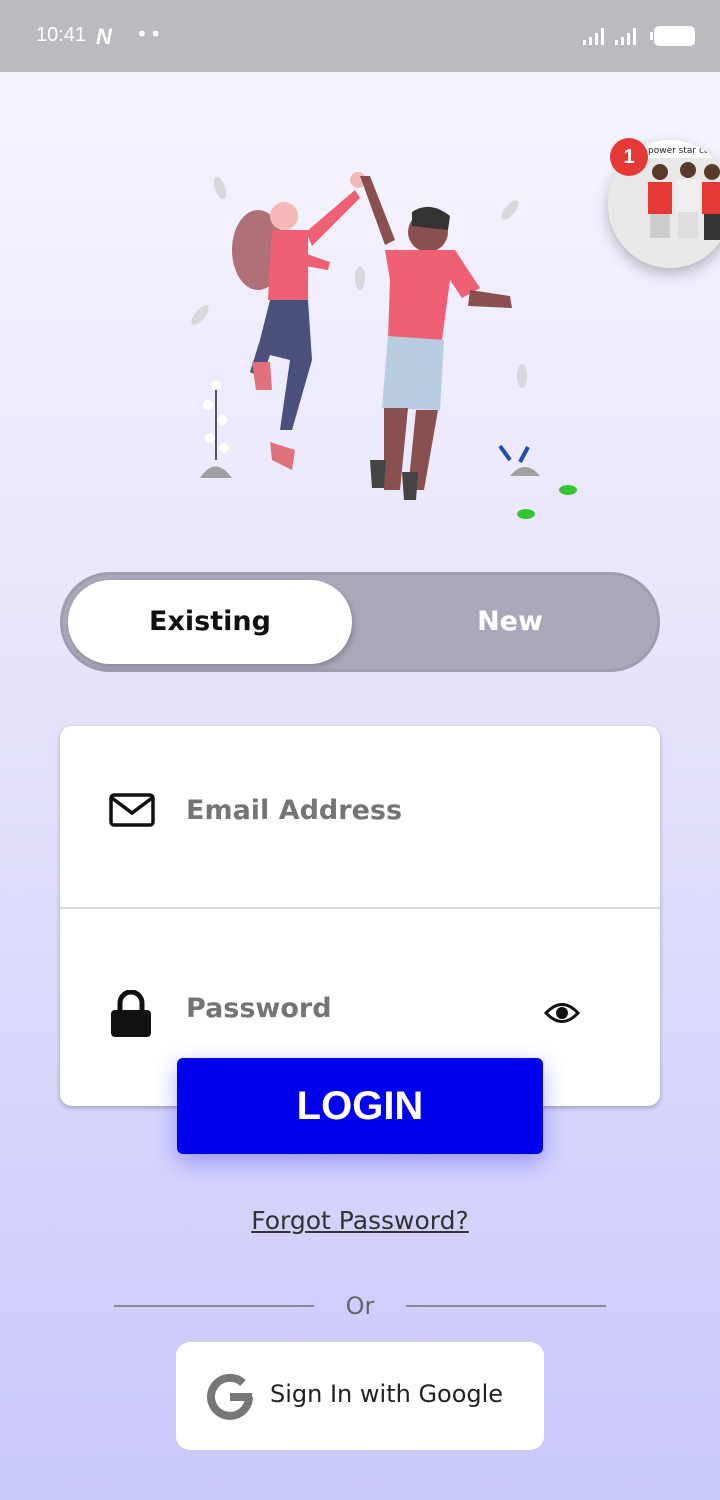 The width and height of the screenshot is (720, 1500). Describe the element at coordinates (150, 34) in the screenshot. I see `more-notifications-icon: ••` at that location.